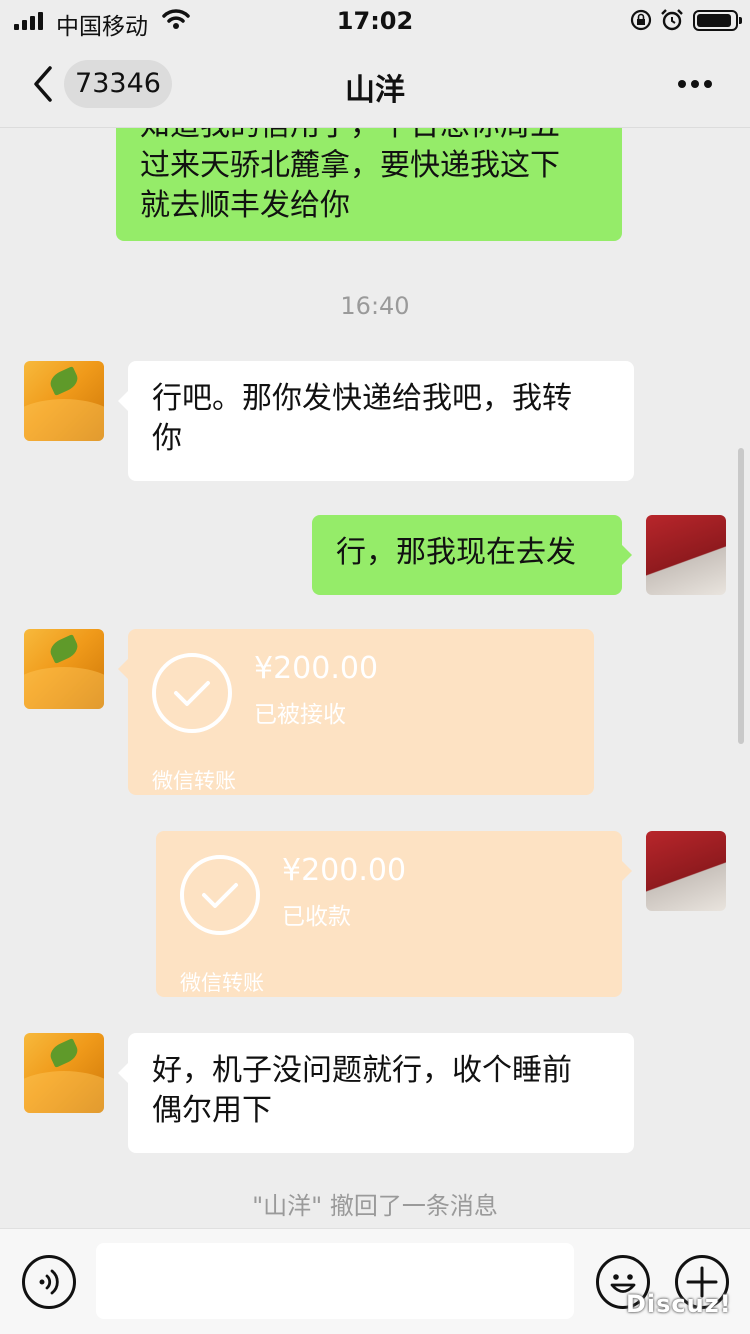 This screenshot has width=750, height=1334. Describe the element at coordinates (245, 205) in the screenshot. I see `message-text: 就去顺丰发给你` at that location.